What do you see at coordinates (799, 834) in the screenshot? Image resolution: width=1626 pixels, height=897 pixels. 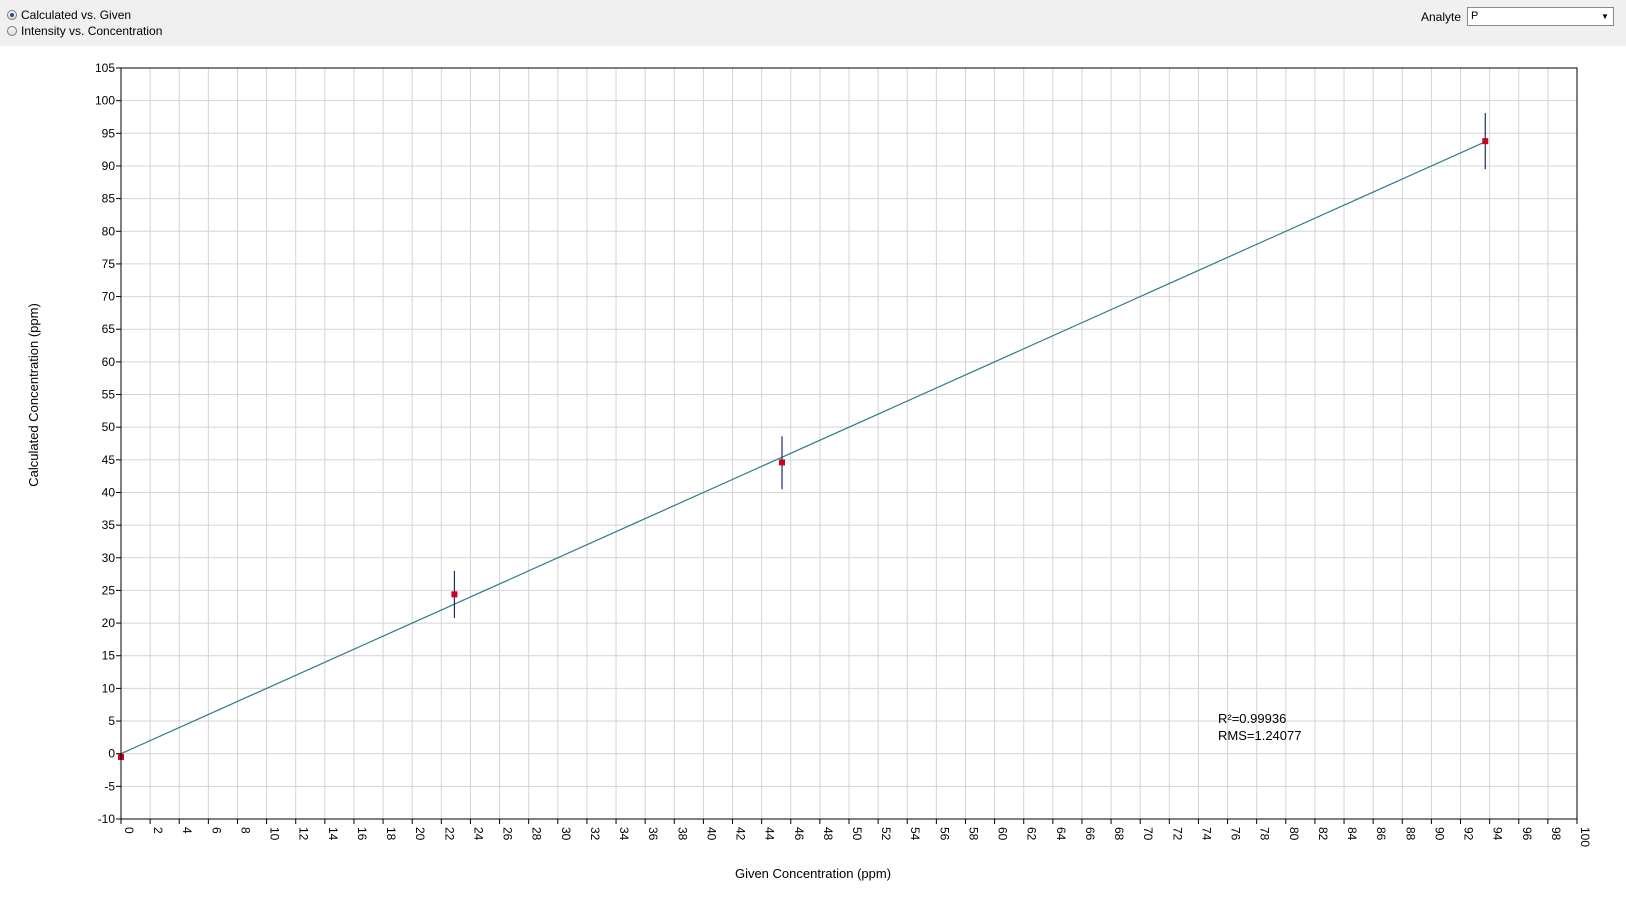 I see `x-tick-label: 46` at bounding box center [799, 834].